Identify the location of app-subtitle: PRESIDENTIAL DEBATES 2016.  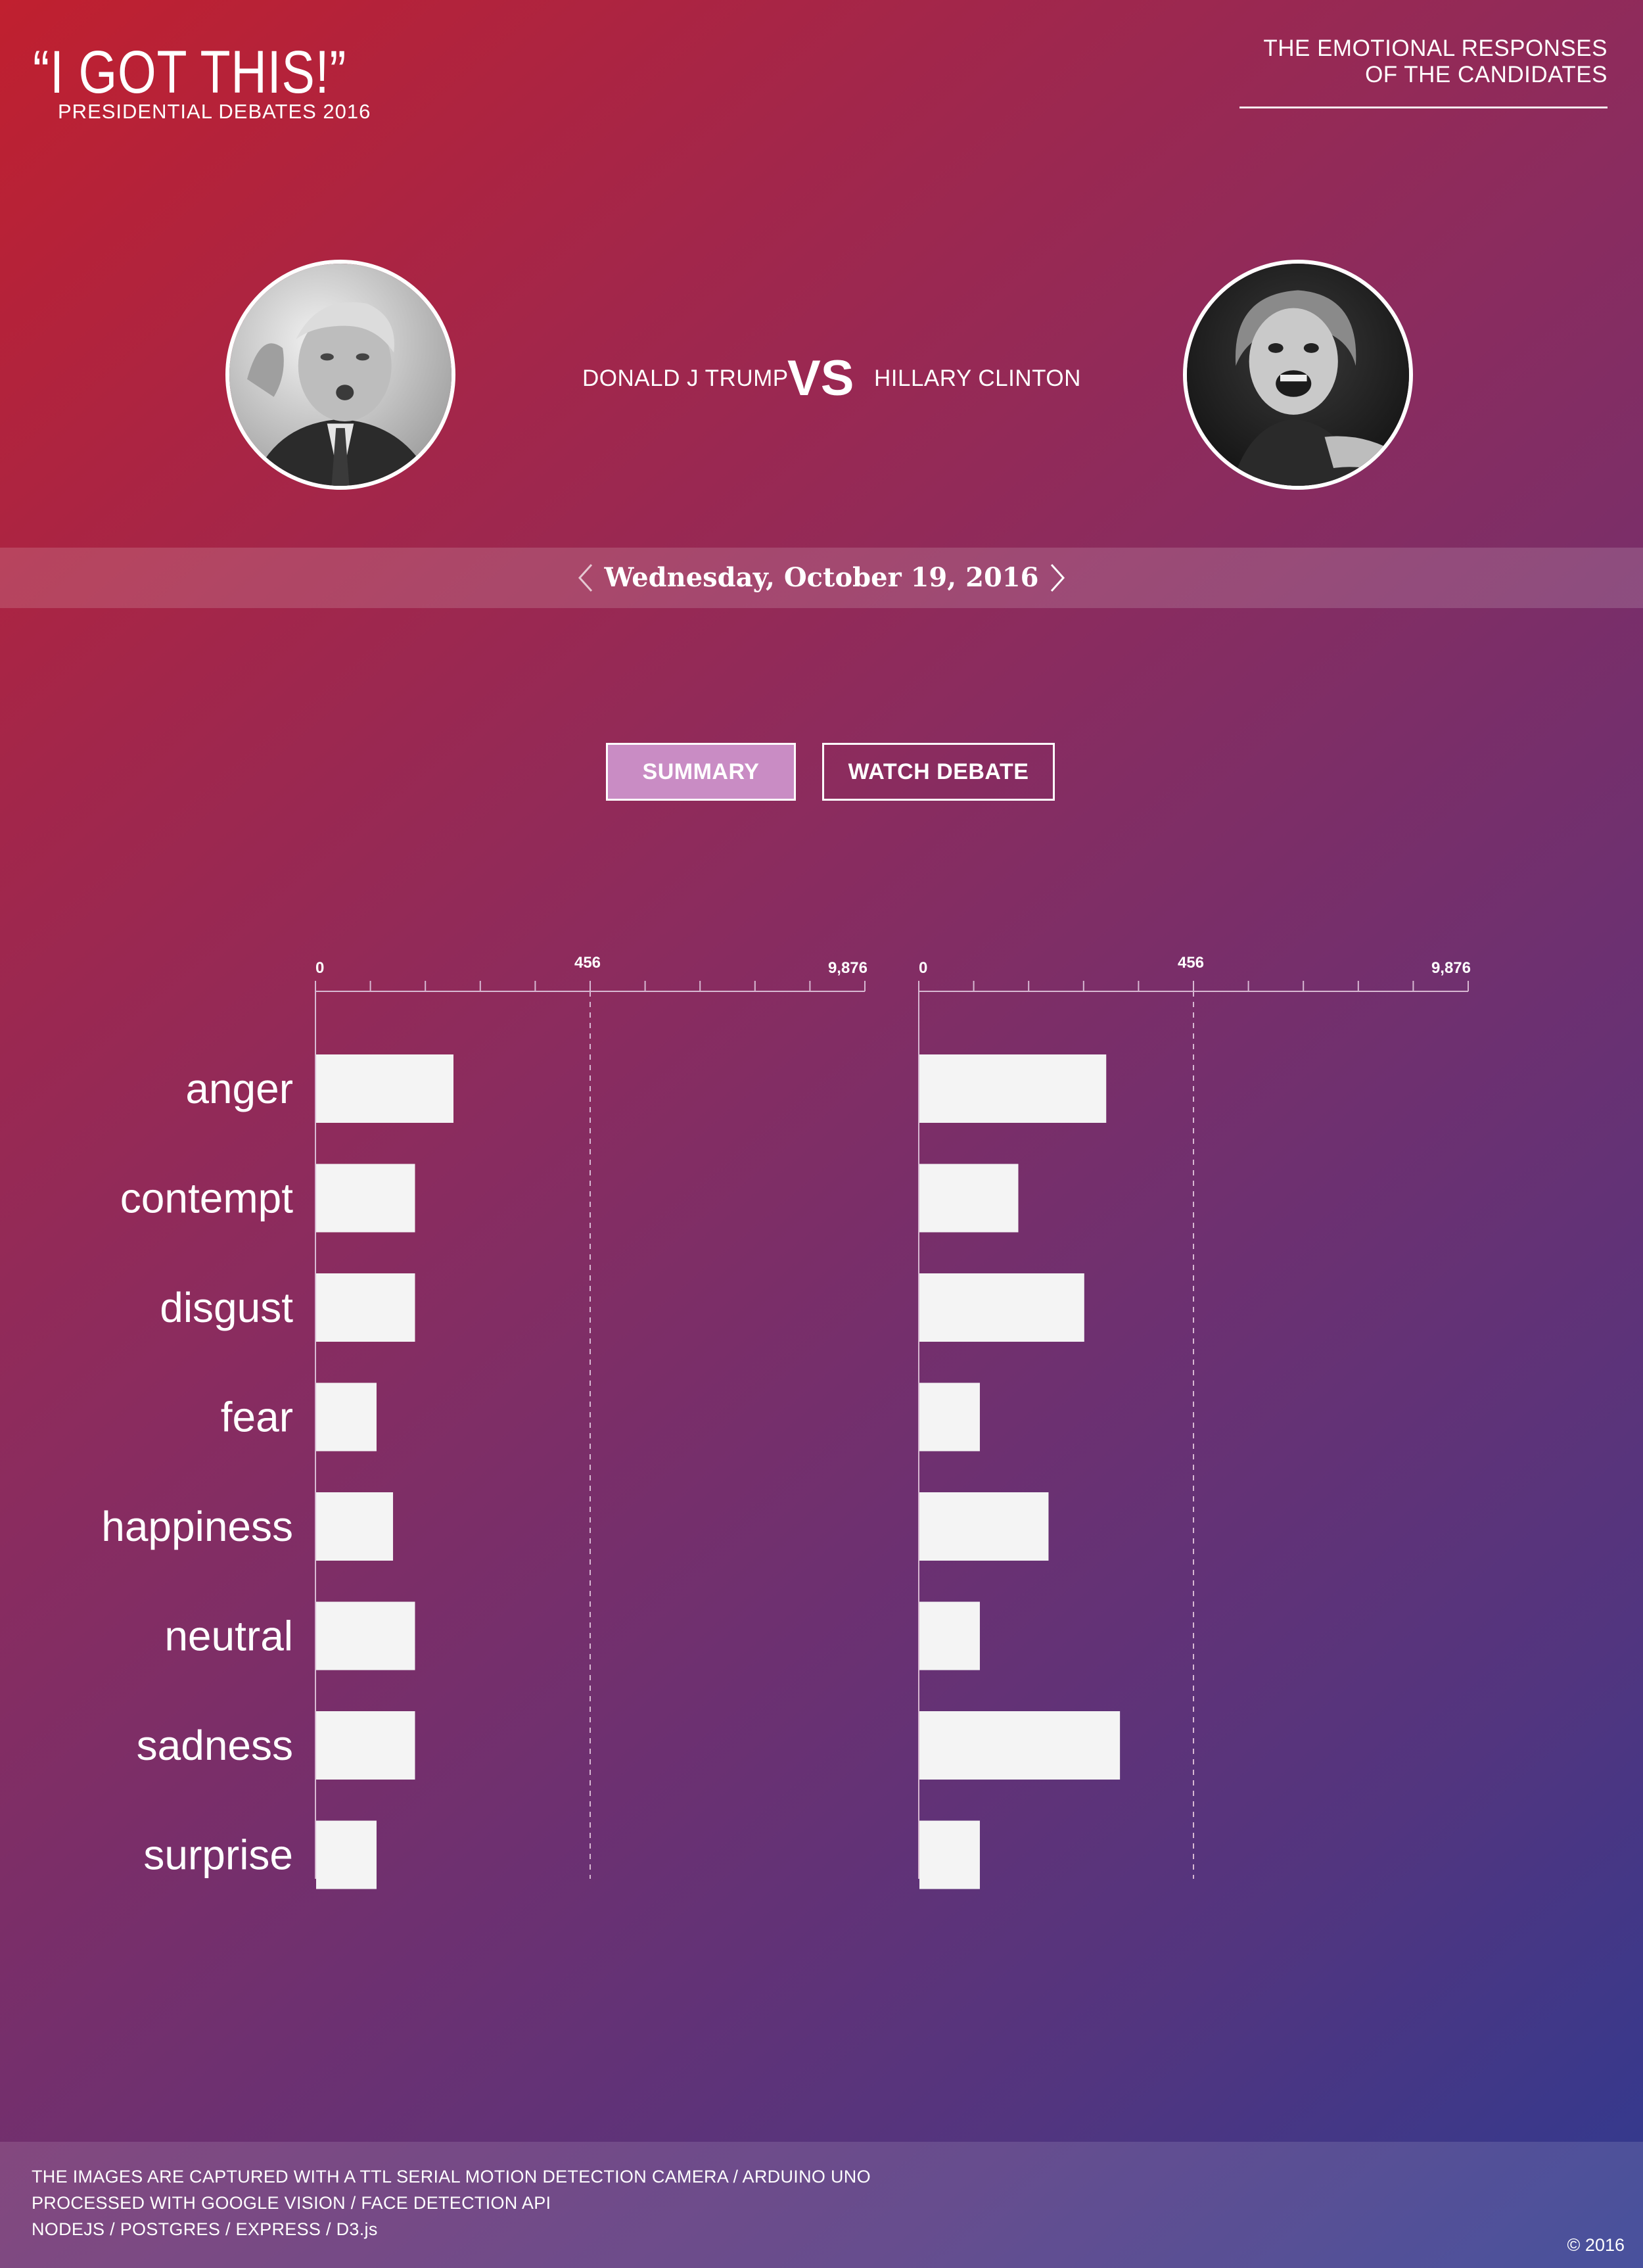
(214, 111).